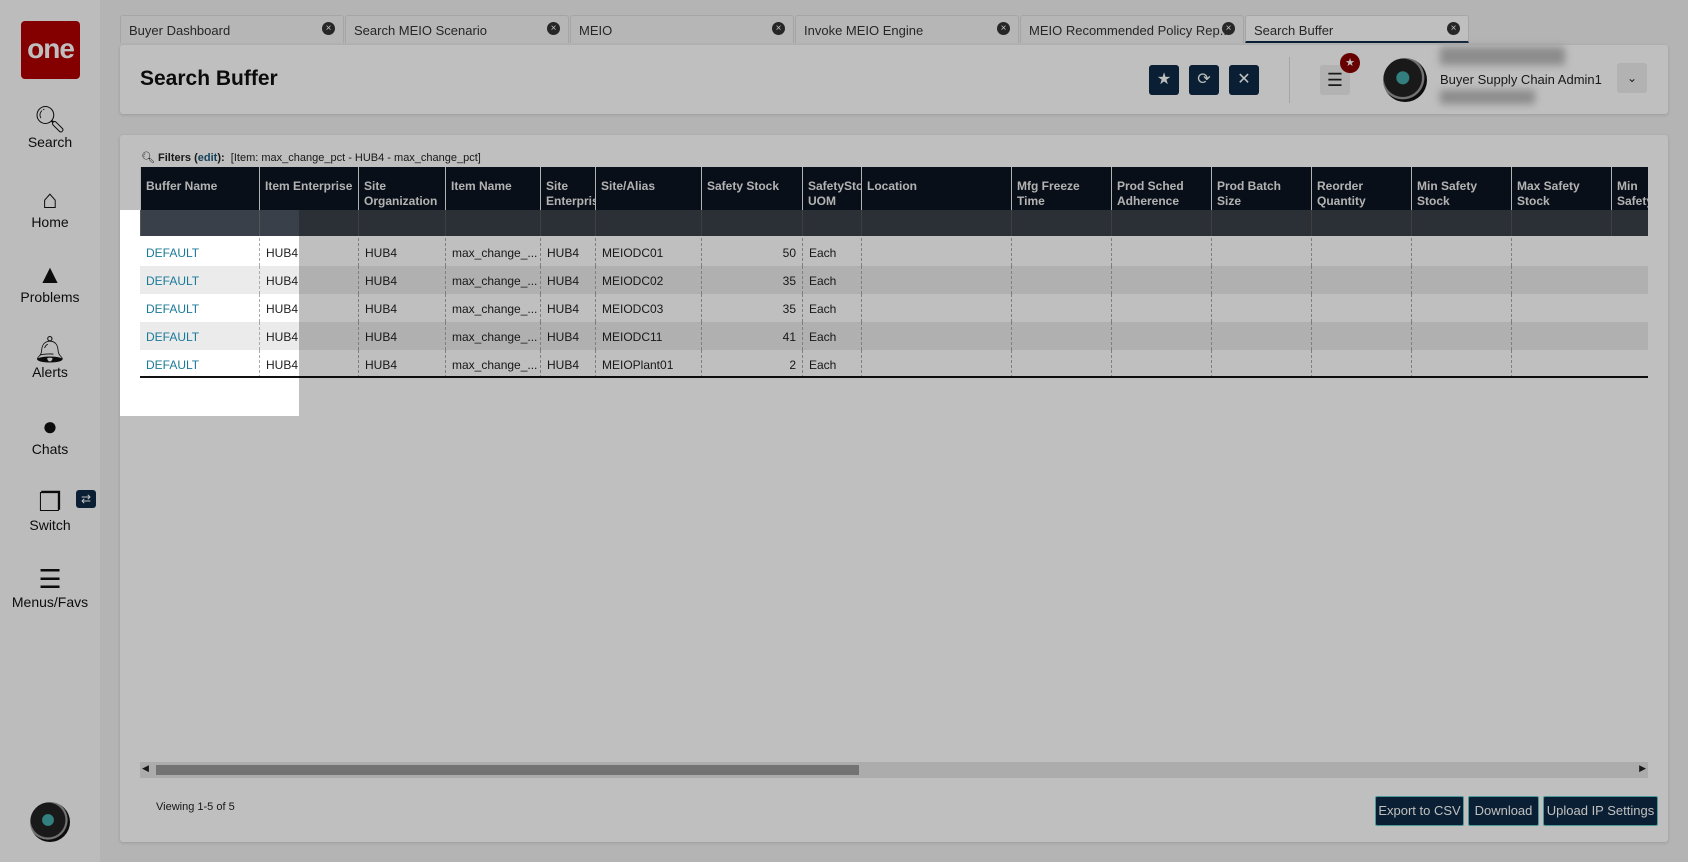  I want to click on tab-meio-recommended-policy-rep-: MEIO Recommended Policy Rep... ×, so click(1132, 29).